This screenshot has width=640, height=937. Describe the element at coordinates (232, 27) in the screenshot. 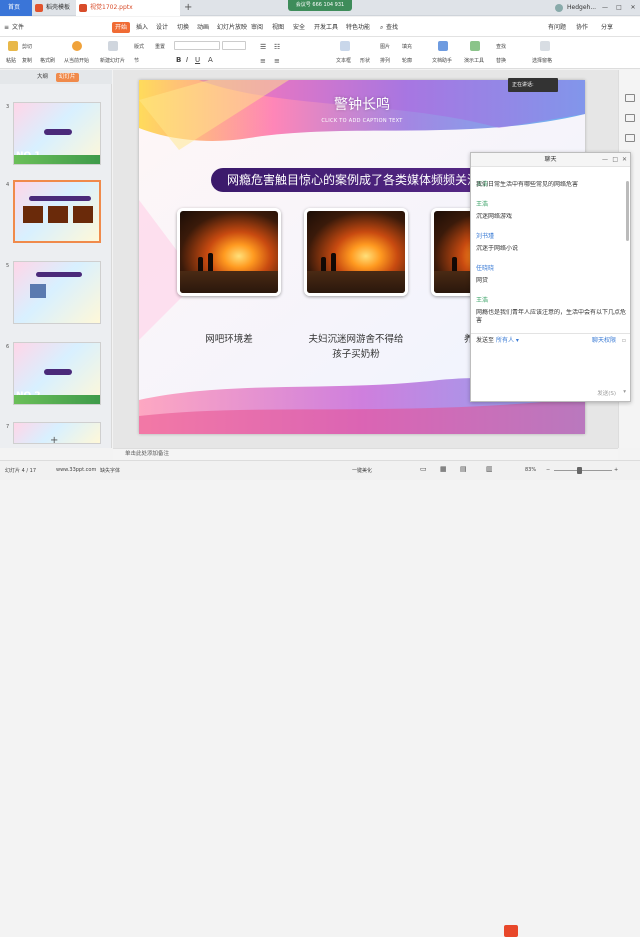

I see `menu-slideshow: 幻灯片放映` at that location.